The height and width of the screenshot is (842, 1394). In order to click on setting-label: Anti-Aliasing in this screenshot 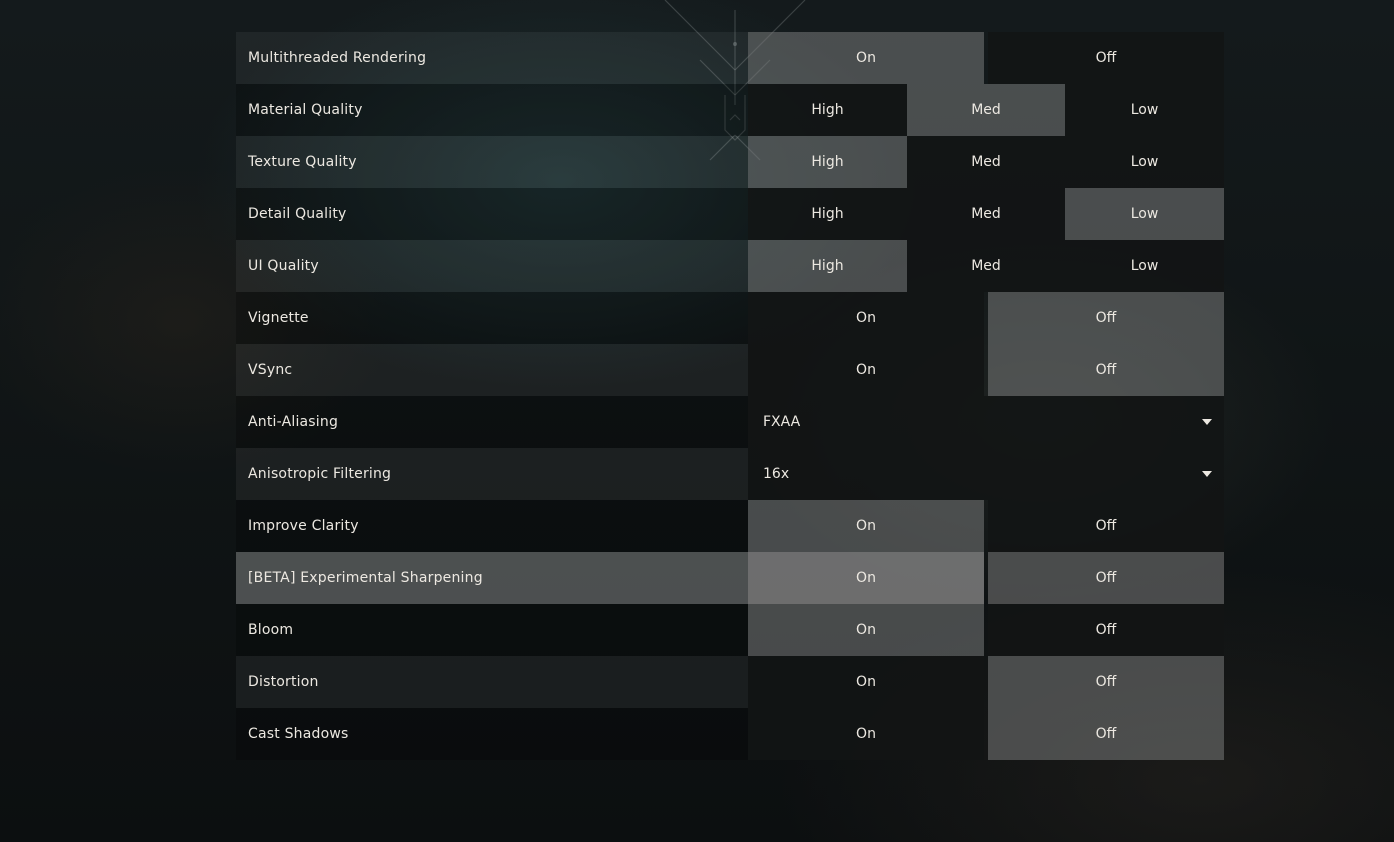, I will do `click(492, 422)`.